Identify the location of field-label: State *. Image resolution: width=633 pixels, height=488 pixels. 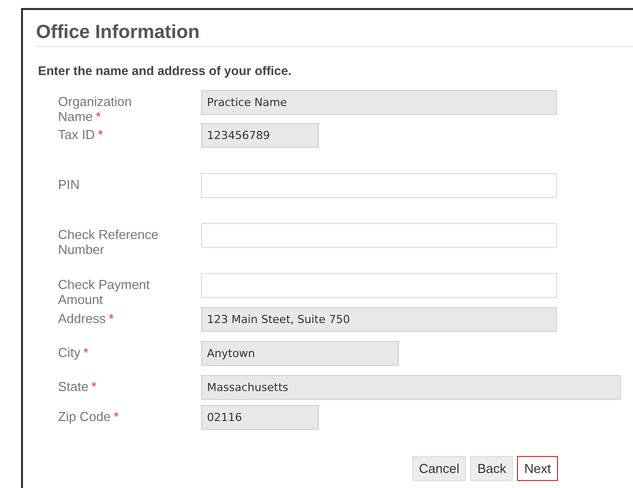
(77, 386).